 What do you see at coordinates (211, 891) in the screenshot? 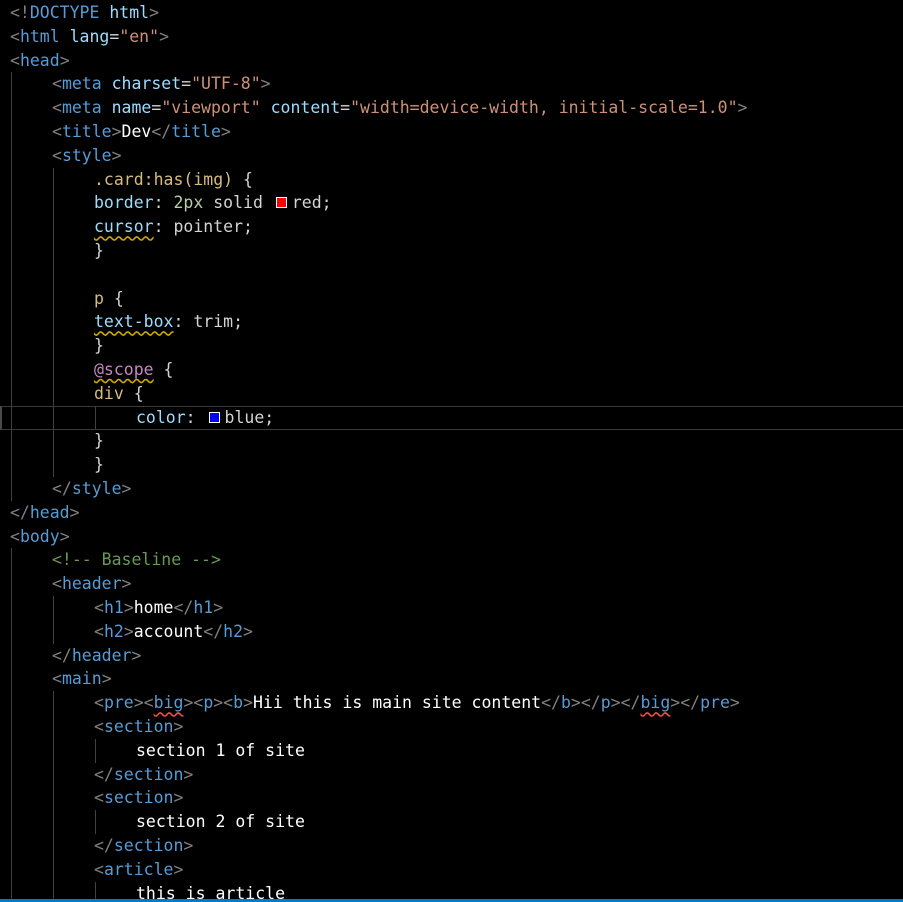
I see `code-token: this is article` at bounding box center [211, 891].